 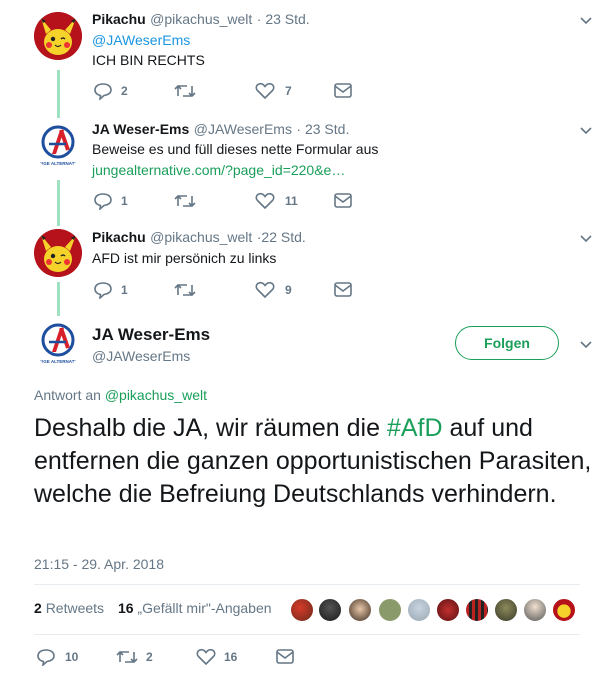 I want to click on retweet-stat: 2 Retweets, so click(x=71, y=608).